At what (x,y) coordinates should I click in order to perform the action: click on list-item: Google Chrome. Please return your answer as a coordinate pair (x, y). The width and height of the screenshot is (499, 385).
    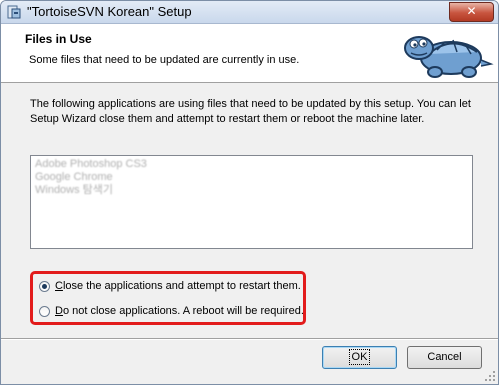
    Looking at the image, I should click on (251, 177).